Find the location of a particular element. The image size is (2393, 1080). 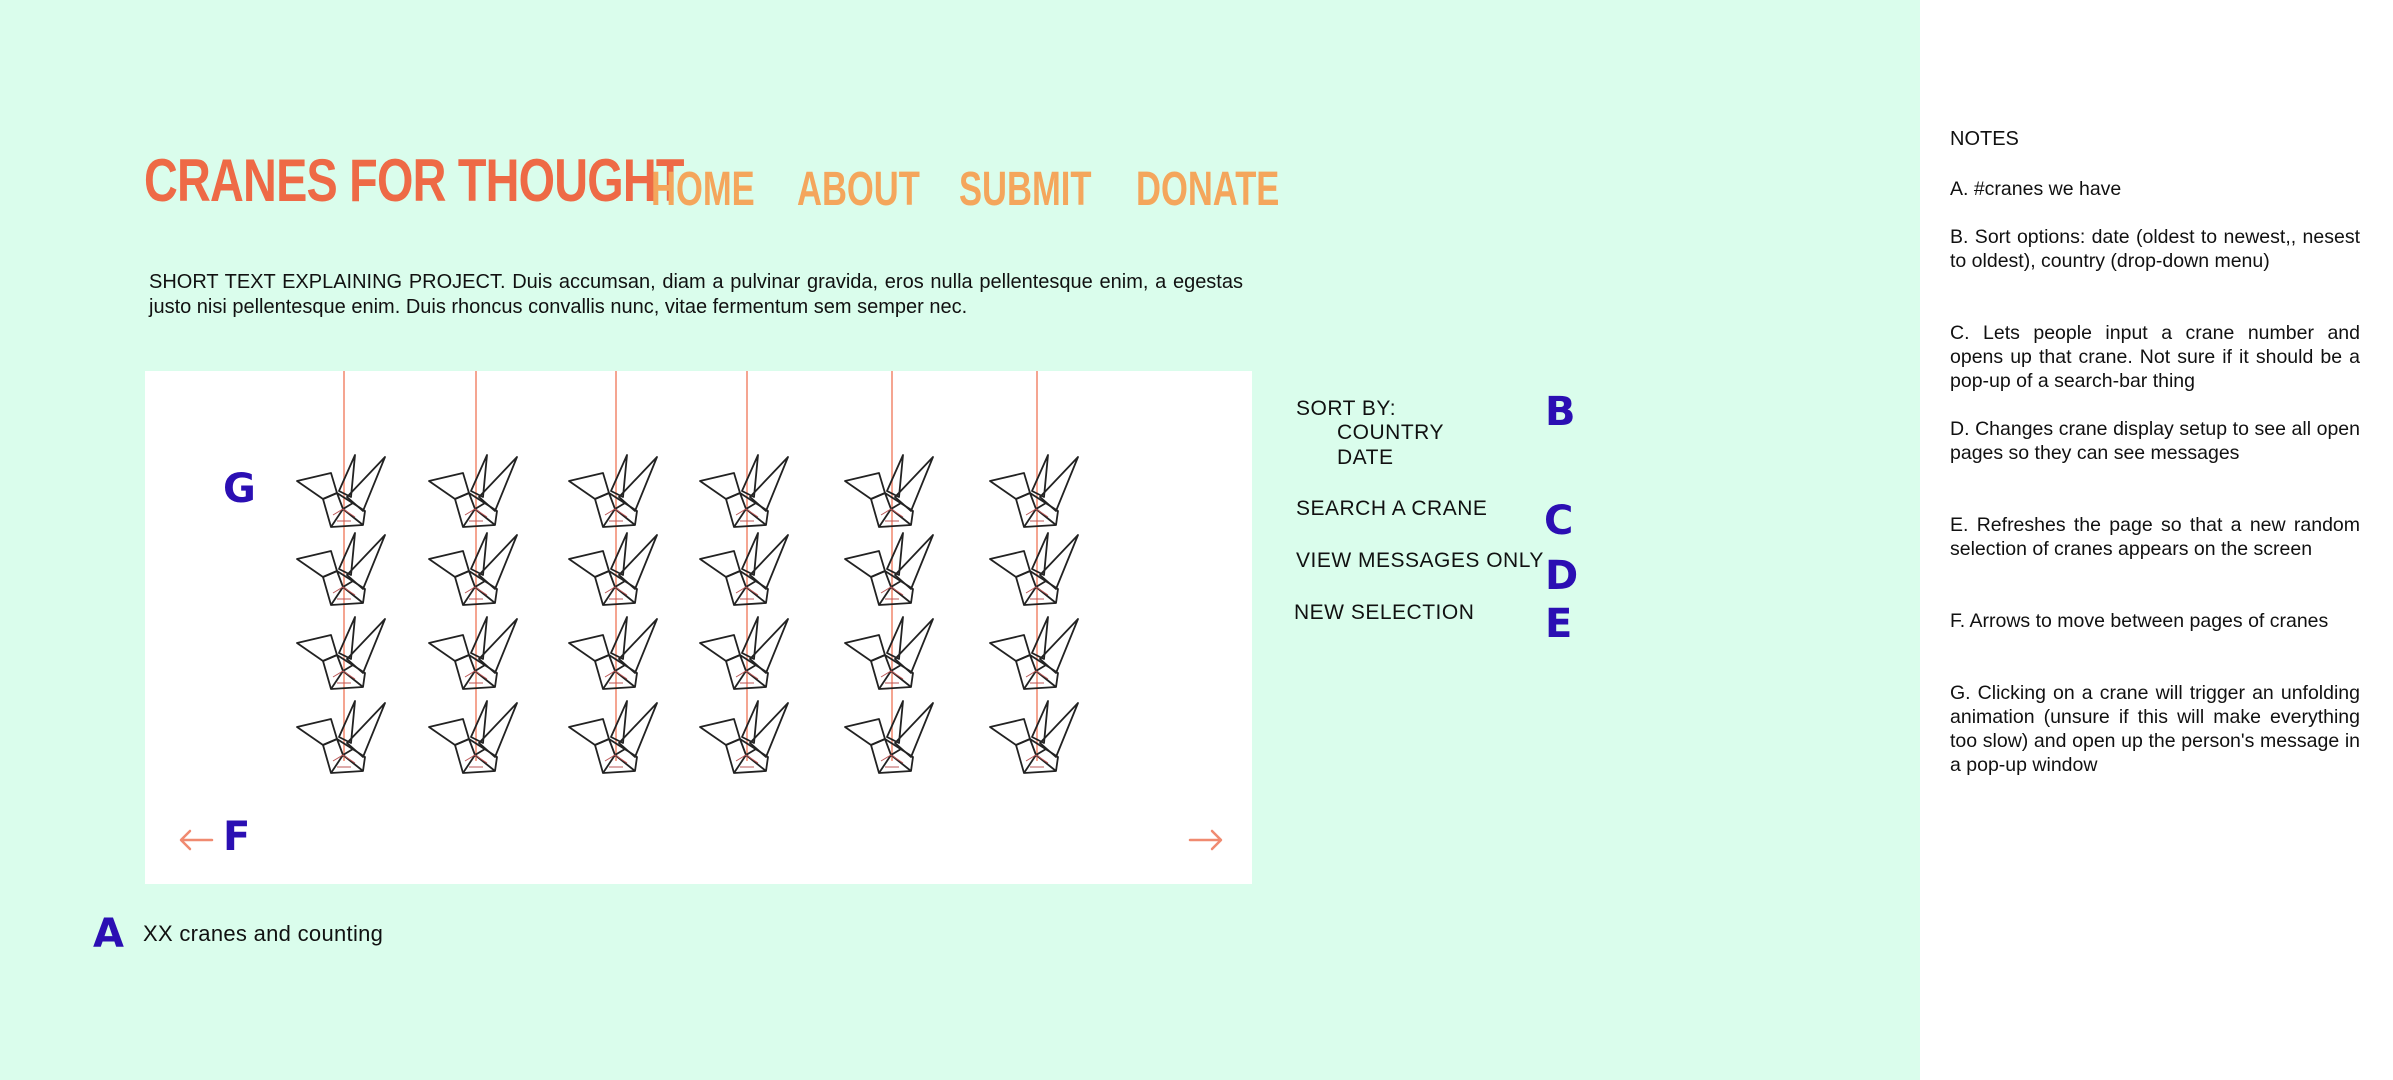

nav-about: ABOUT is located at coordinates (858, 189).